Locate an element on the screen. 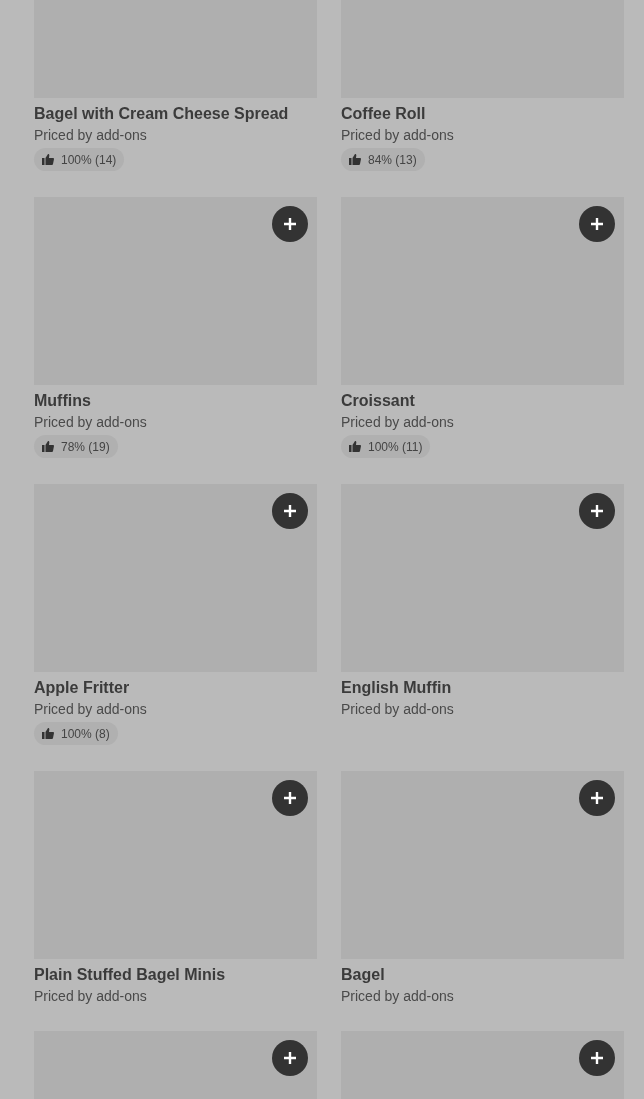  rating-text: 100% (11) is located at coordinates (395, 447).